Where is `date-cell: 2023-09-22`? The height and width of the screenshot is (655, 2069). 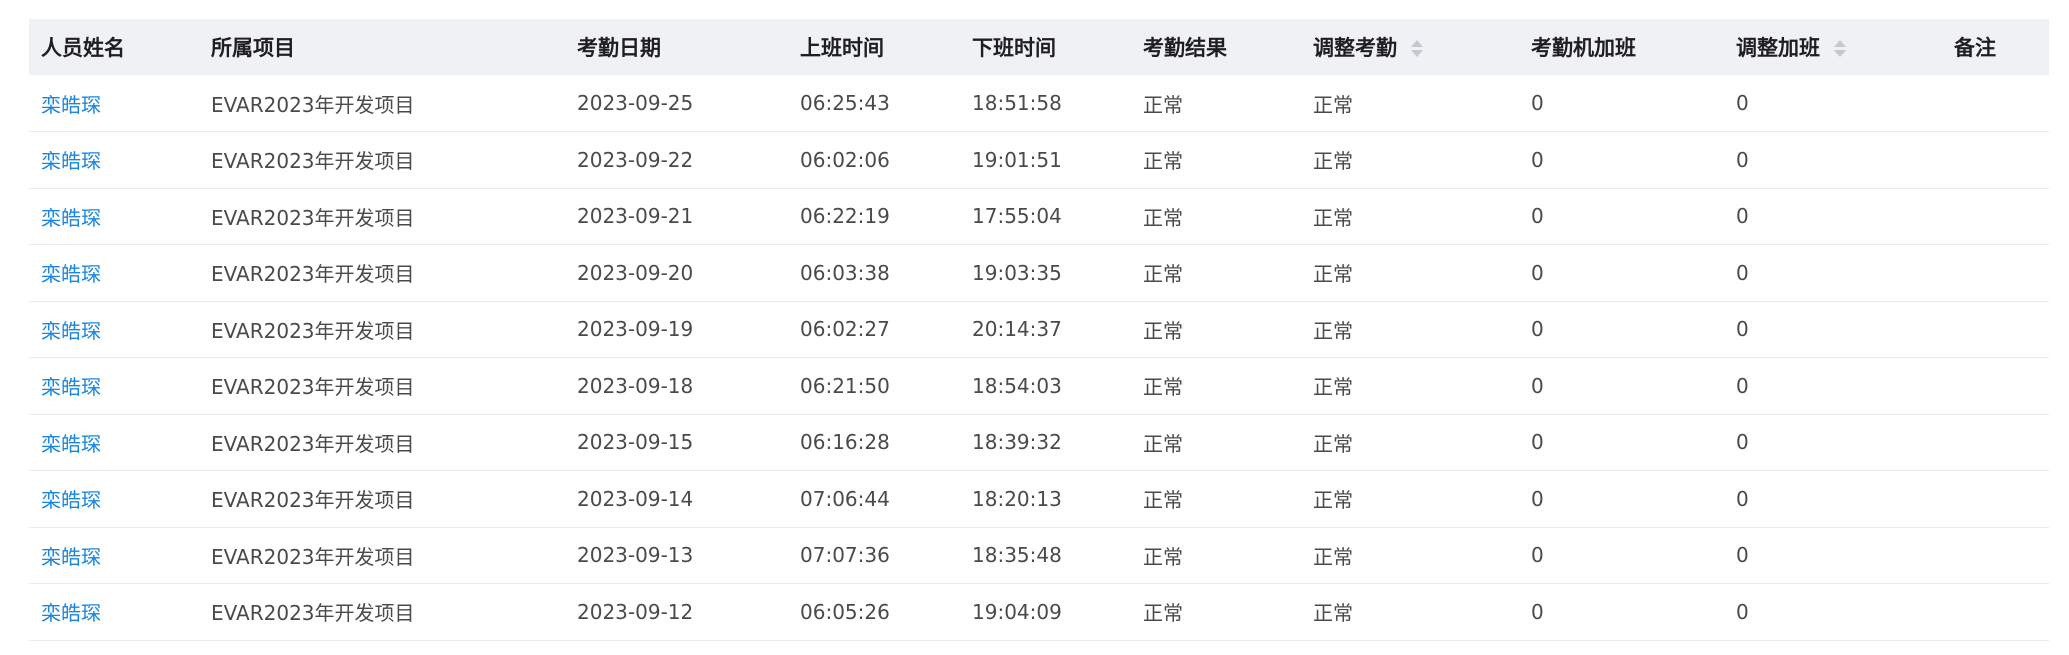 date-cell: 2023-09-22 is located at coordinates (635, 159).